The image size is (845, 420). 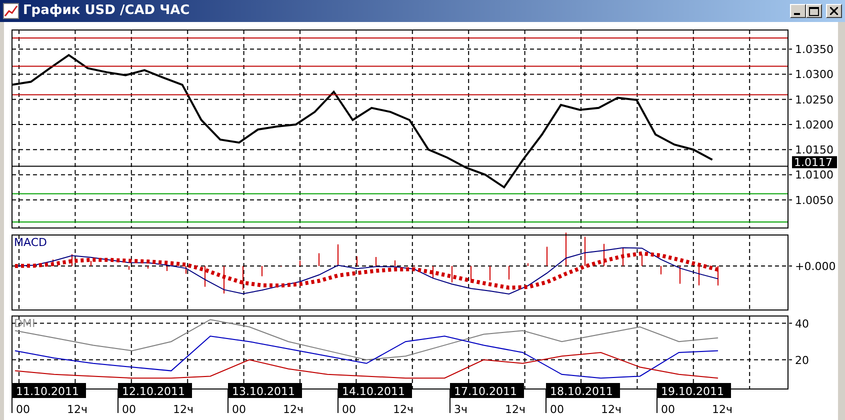 I want to click on date-label: 17.10.2011, so click(x=487, y=390).